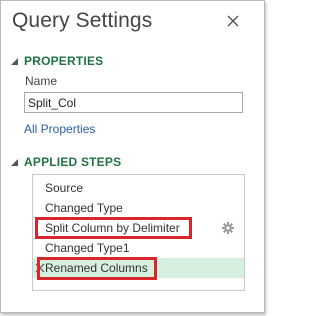 Image resolution: width=320 pixels, height=316 pixels. What do you see at coordinates (64, 188) in the screenshot?
I see `step-label: Source` at bounding box center [64, 188].